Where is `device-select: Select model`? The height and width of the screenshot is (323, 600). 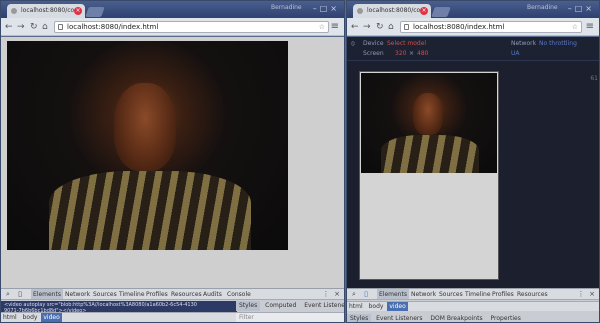 device-select: Select model is located at coordinates (406, 43).